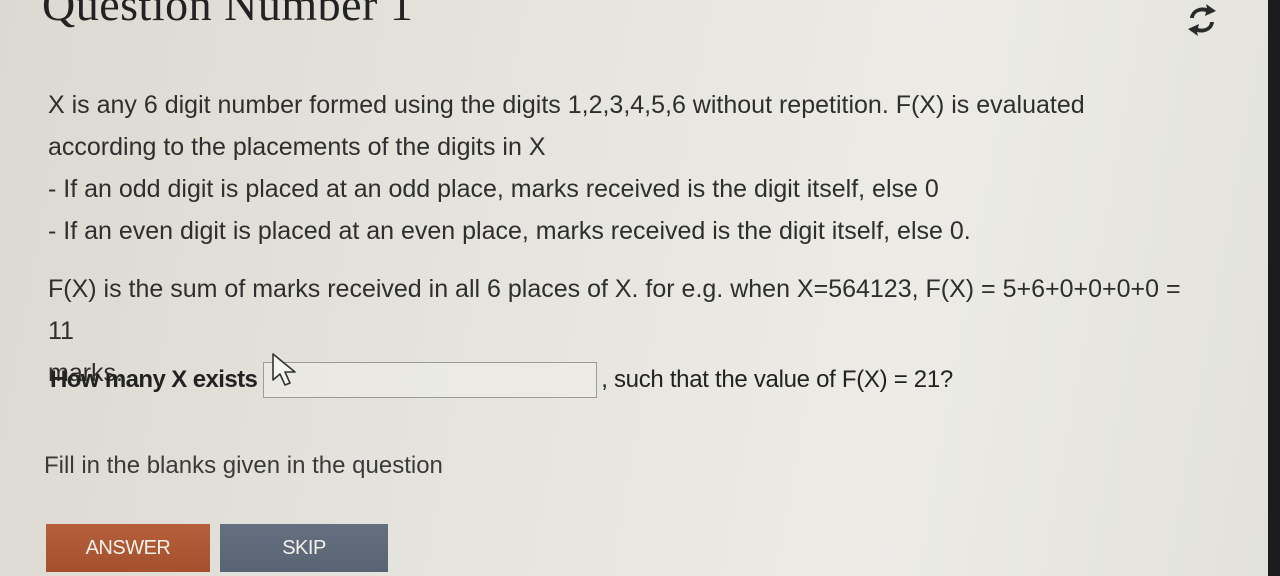 The image size is (1280, 576). Describe the element at coordinates (128, 548) in the screenshot. I see `answer-button: ANSWER` at that location.